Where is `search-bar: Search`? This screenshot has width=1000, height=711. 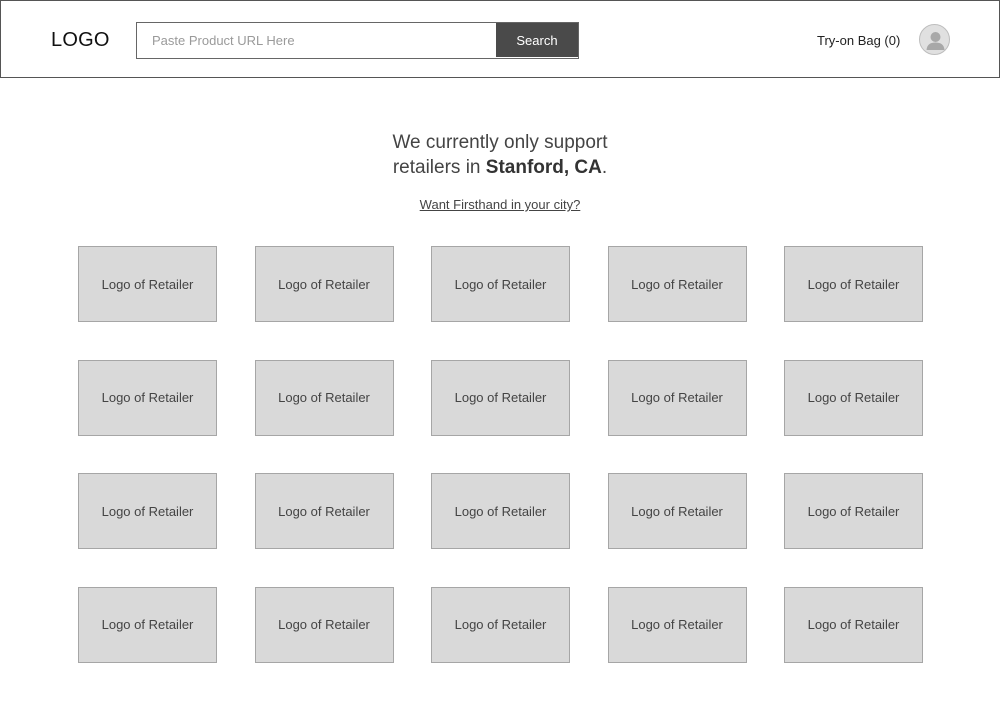
search-bar: Search is located at coordinates (357, 40).